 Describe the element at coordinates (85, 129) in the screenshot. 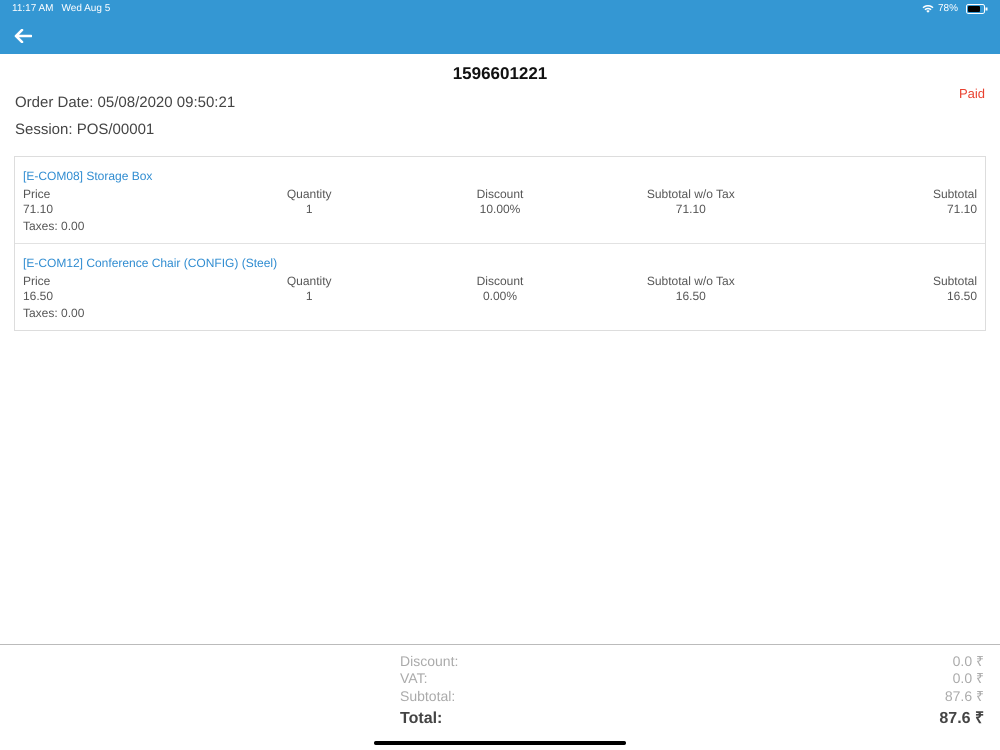

I see `session-label: Session: POS/00001` at that location.